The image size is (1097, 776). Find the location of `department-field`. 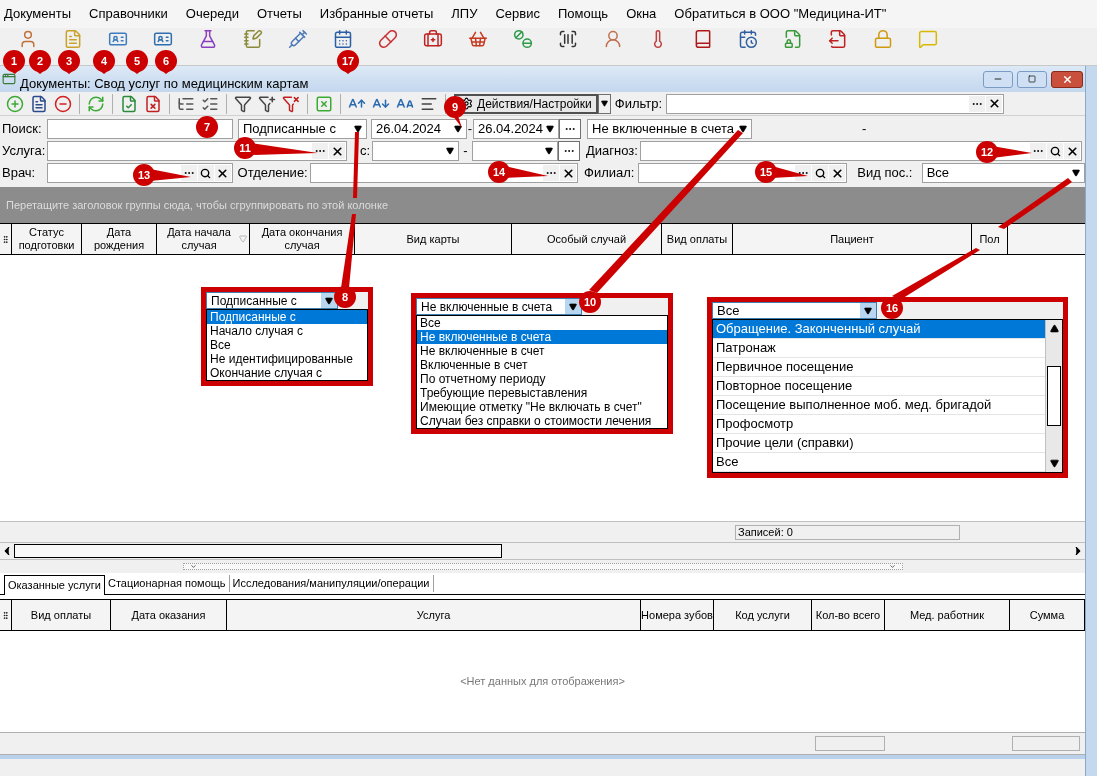

department-field is located at coordinates (444, 173).